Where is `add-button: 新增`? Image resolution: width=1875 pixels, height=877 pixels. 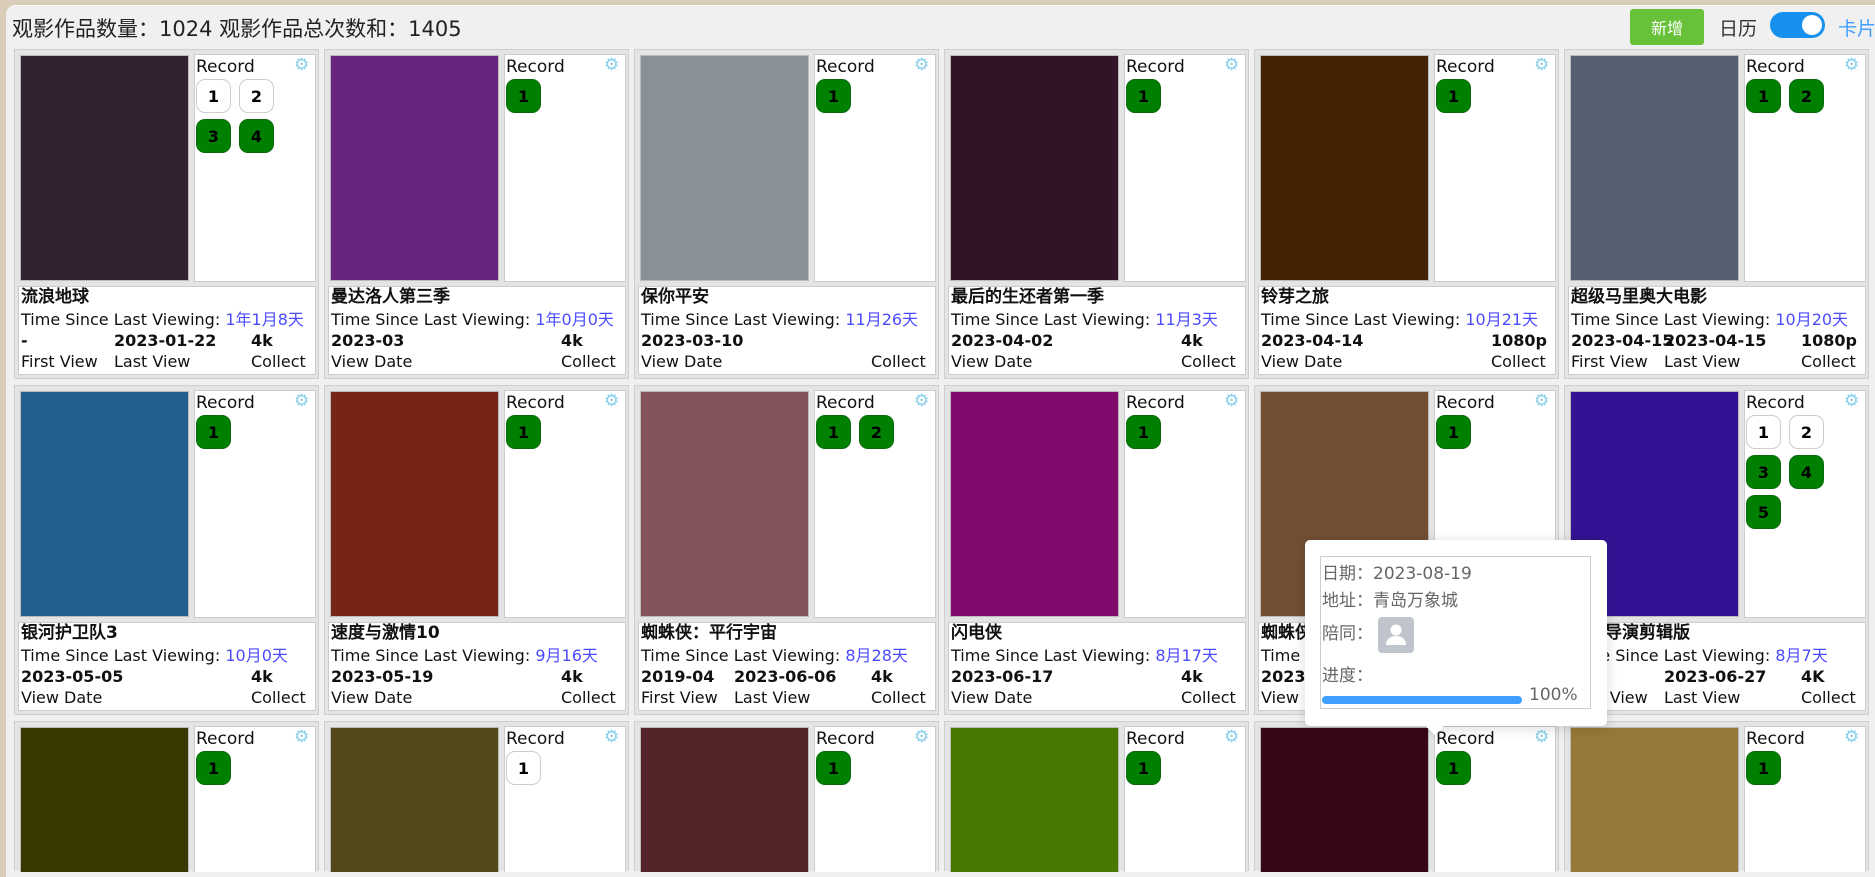 add-button: 新增 is located at coordinates (1667, 27).